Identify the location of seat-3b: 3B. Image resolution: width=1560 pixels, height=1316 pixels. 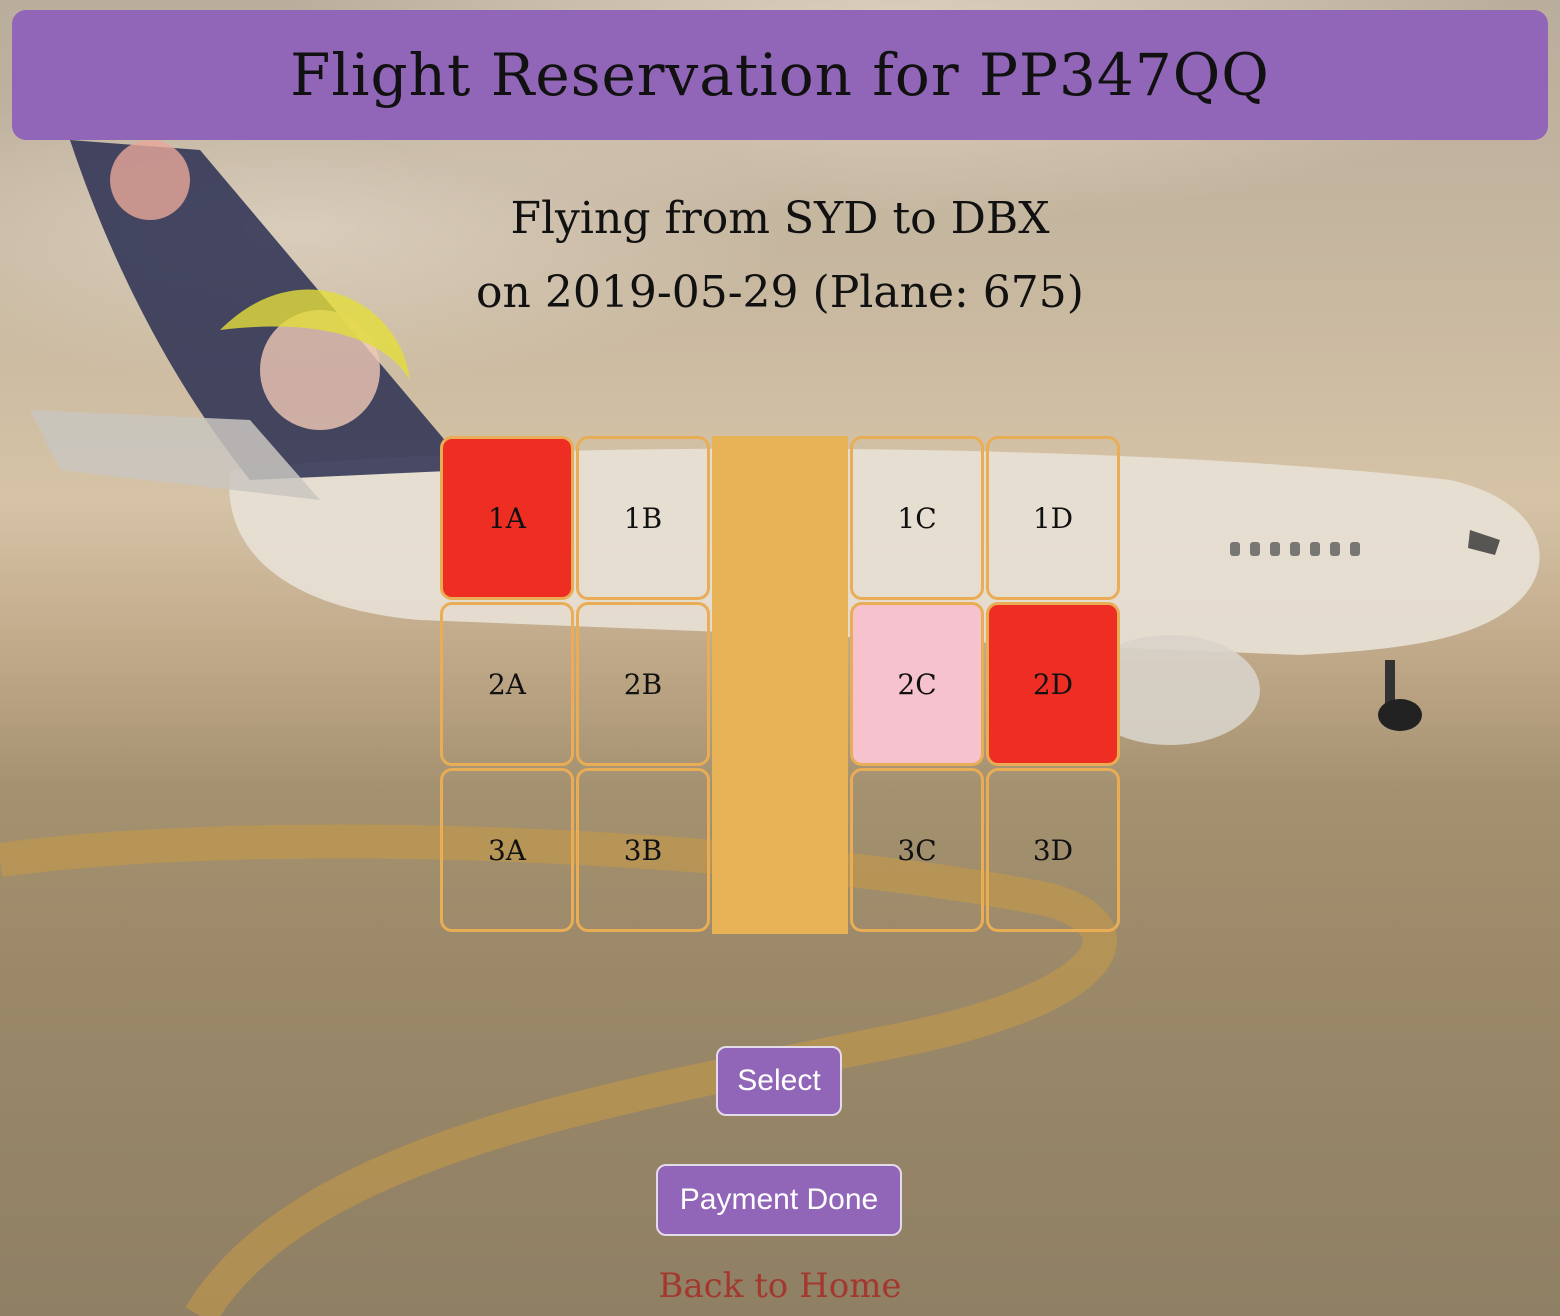
(643, 850).